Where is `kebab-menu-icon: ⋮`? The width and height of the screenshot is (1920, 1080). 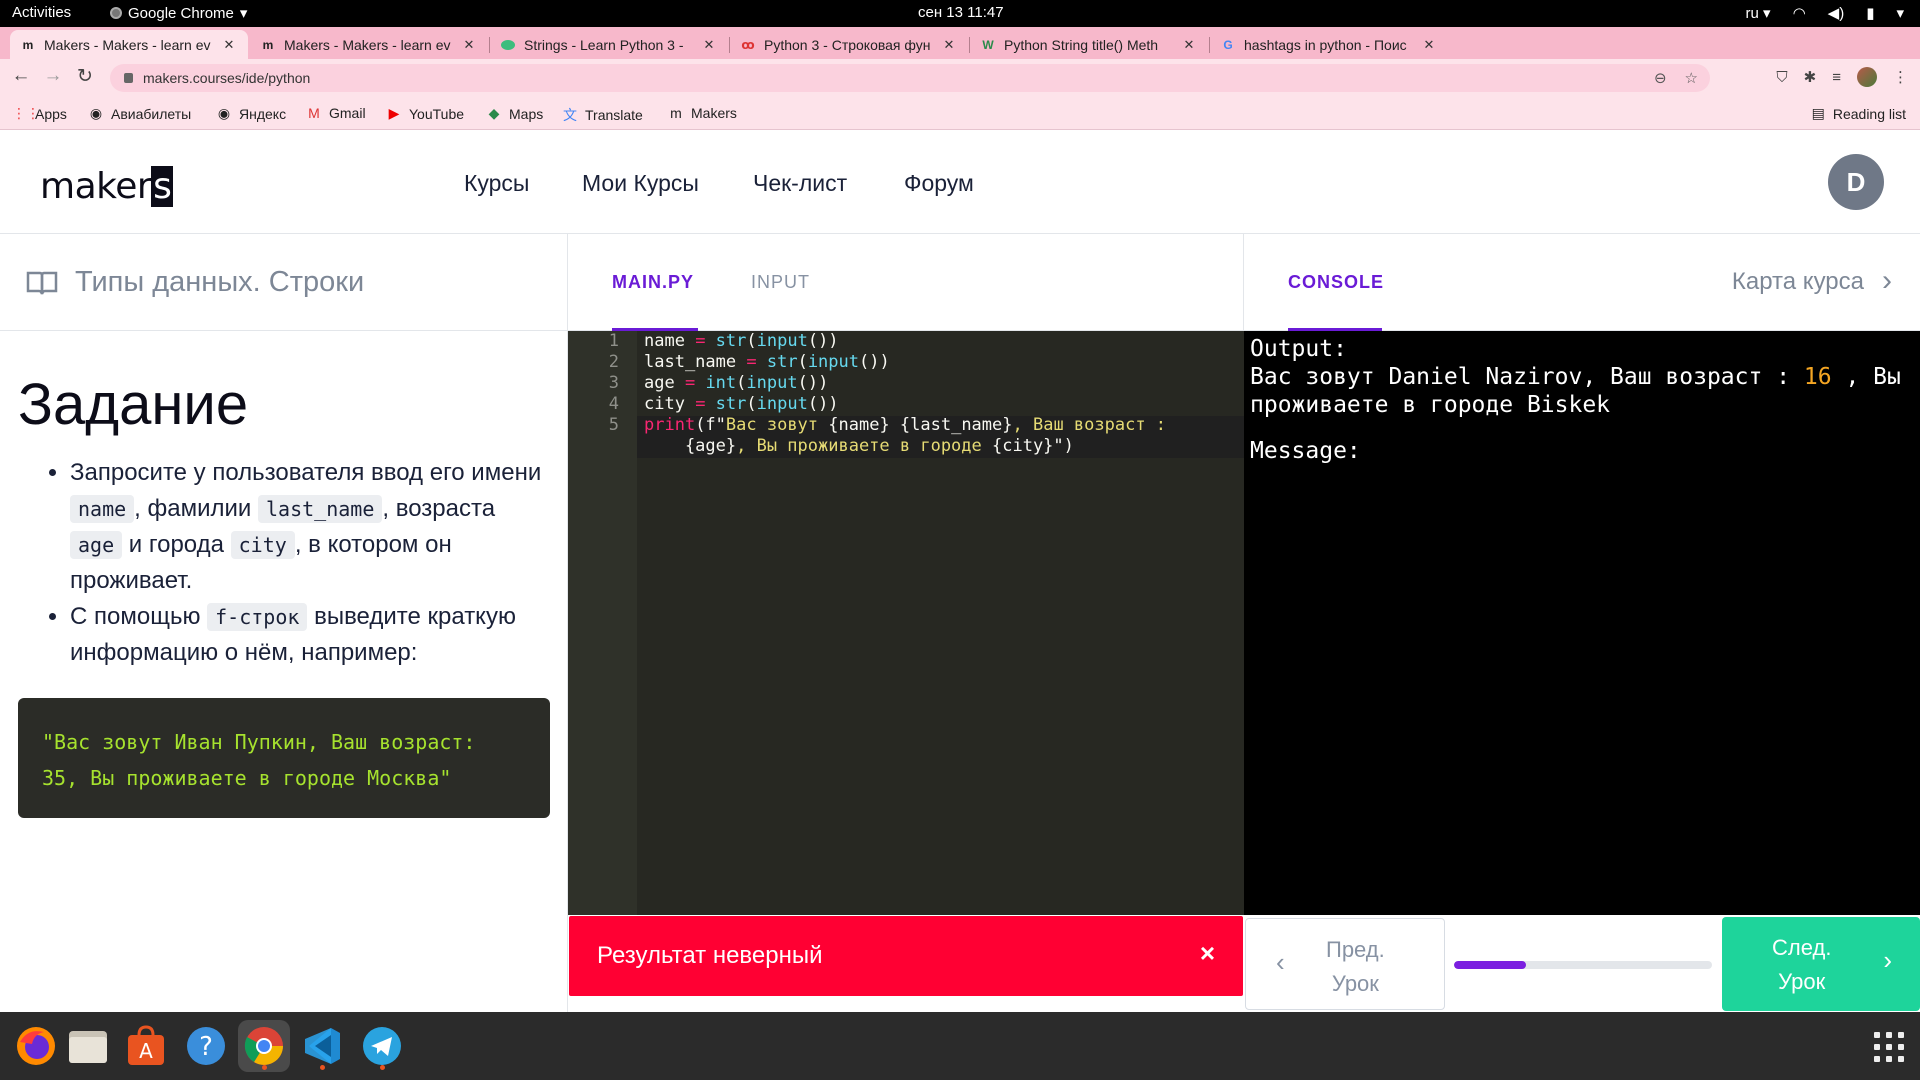
kebab-menu-icon: ⋮ is located at coordinates (1900, 77).